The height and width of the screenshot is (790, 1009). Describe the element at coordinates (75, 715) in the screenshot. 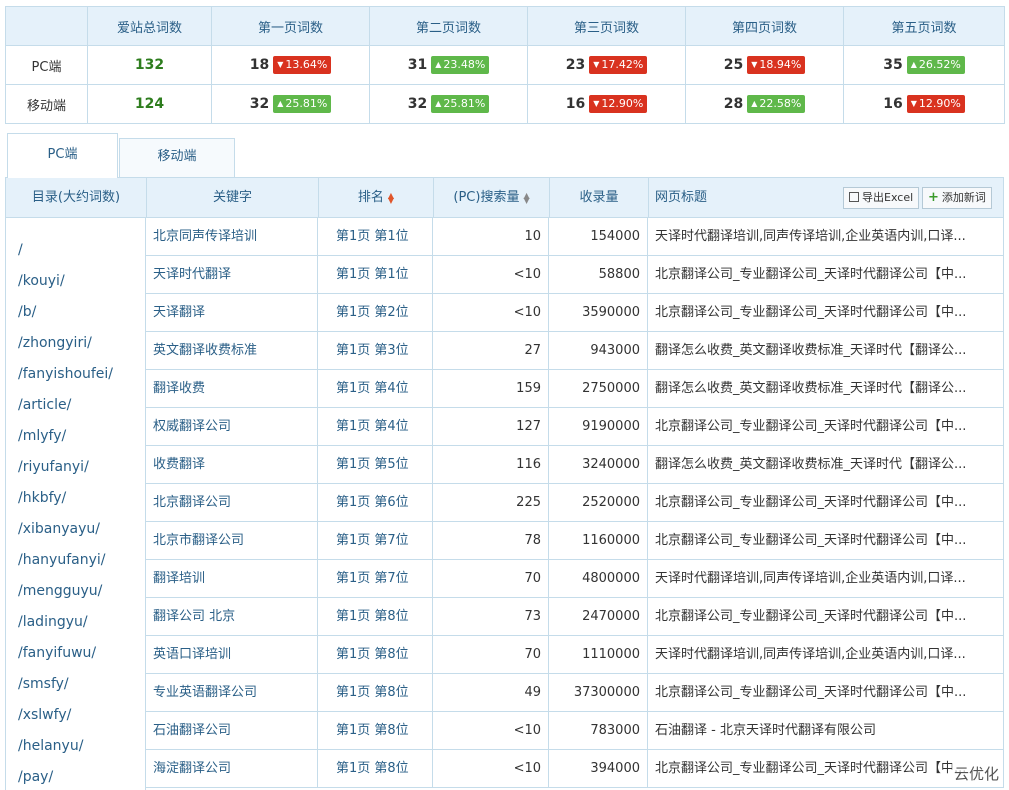

I see `directory-item: /xslwfy/` at that location.